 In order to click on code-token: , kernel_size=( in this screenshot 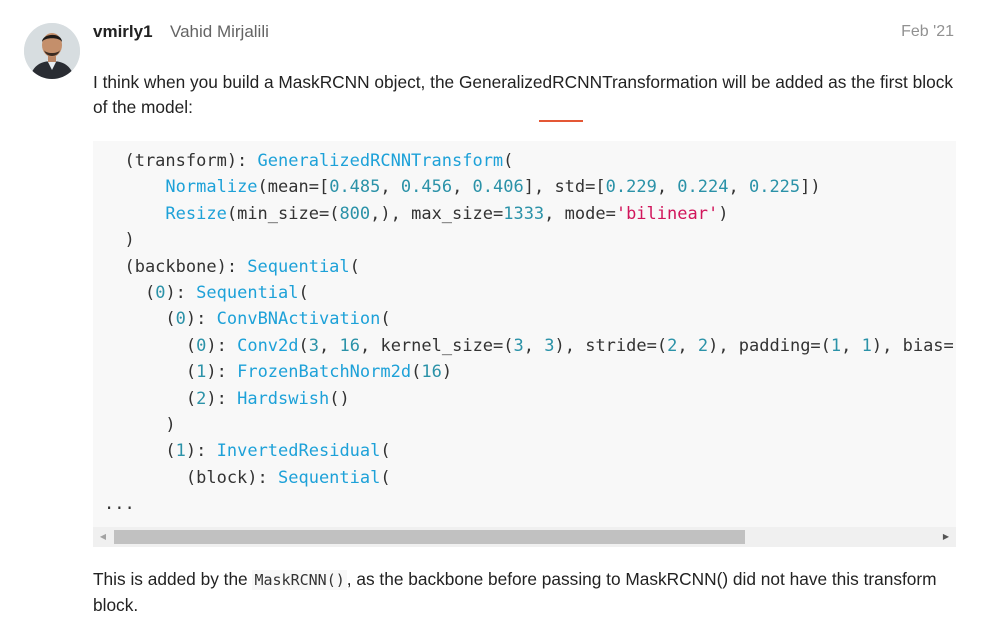, I will do `click(436, 345)`.